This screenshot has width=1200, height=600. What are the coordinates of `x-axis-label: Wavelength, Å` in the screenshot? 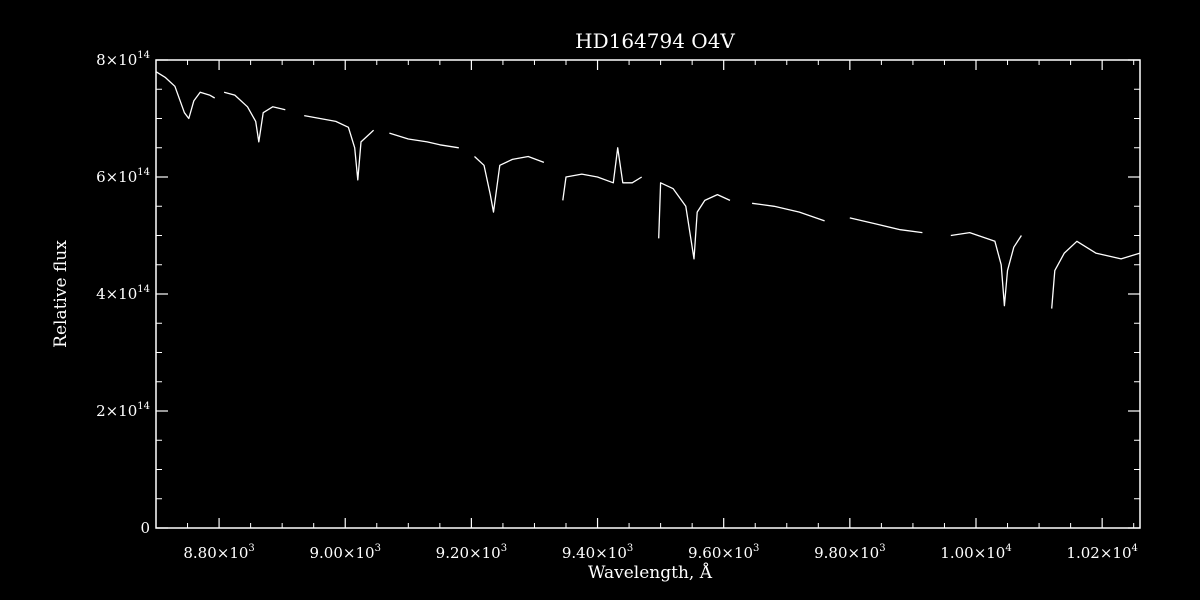 It's located at (650, 572).